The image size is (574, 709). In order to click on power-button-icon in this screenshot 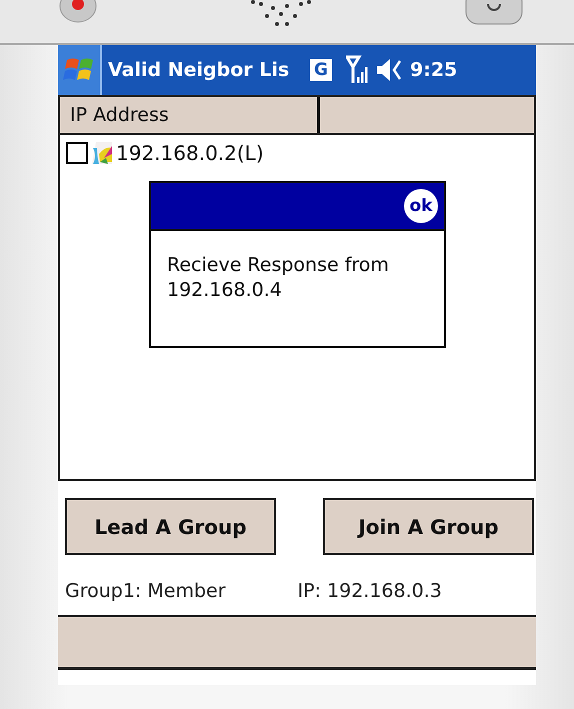, I will do `click(494, 13)`.